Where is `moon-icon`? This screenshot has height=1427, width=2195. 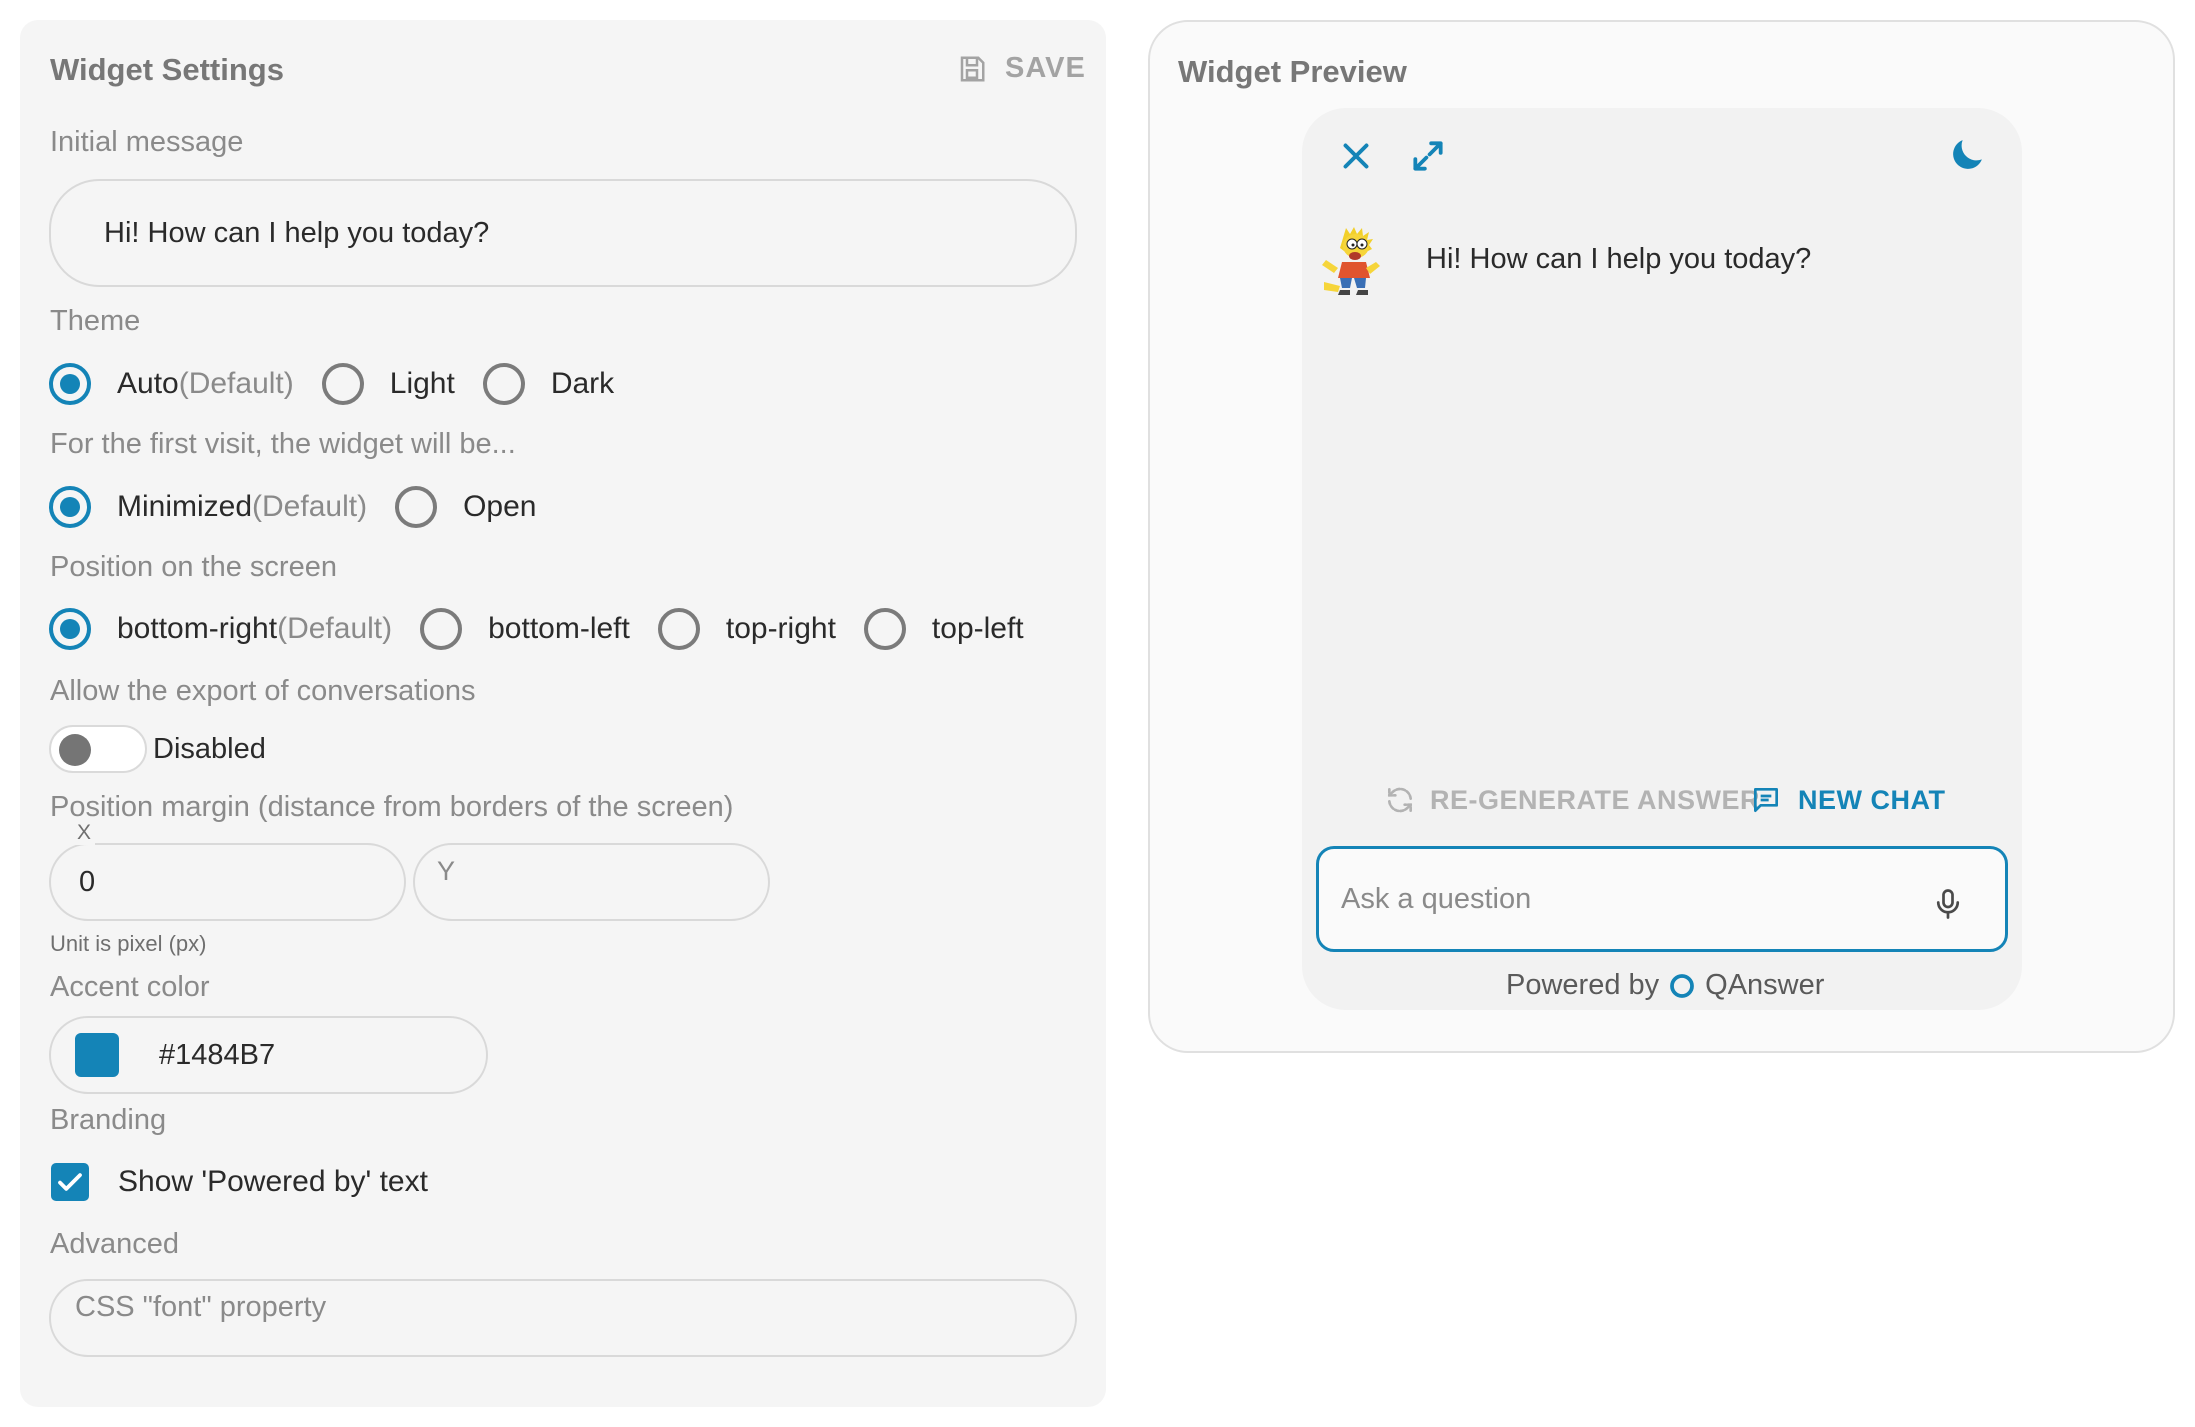 moon-icon is located at coordinates (1967, 155).